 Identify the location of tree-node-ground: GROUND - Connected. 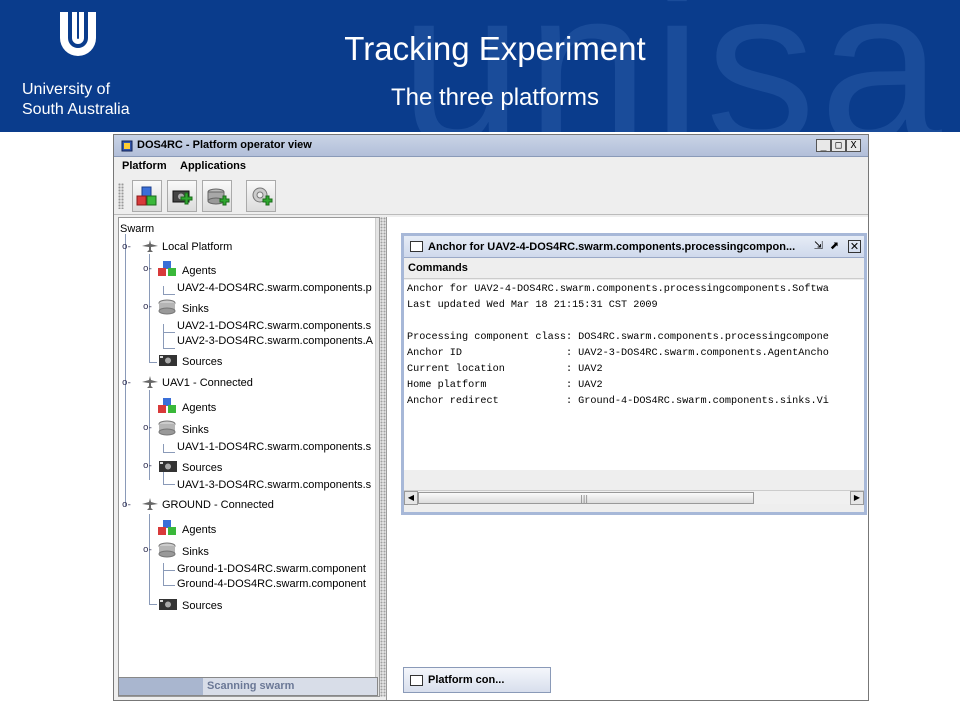
(207, 505).